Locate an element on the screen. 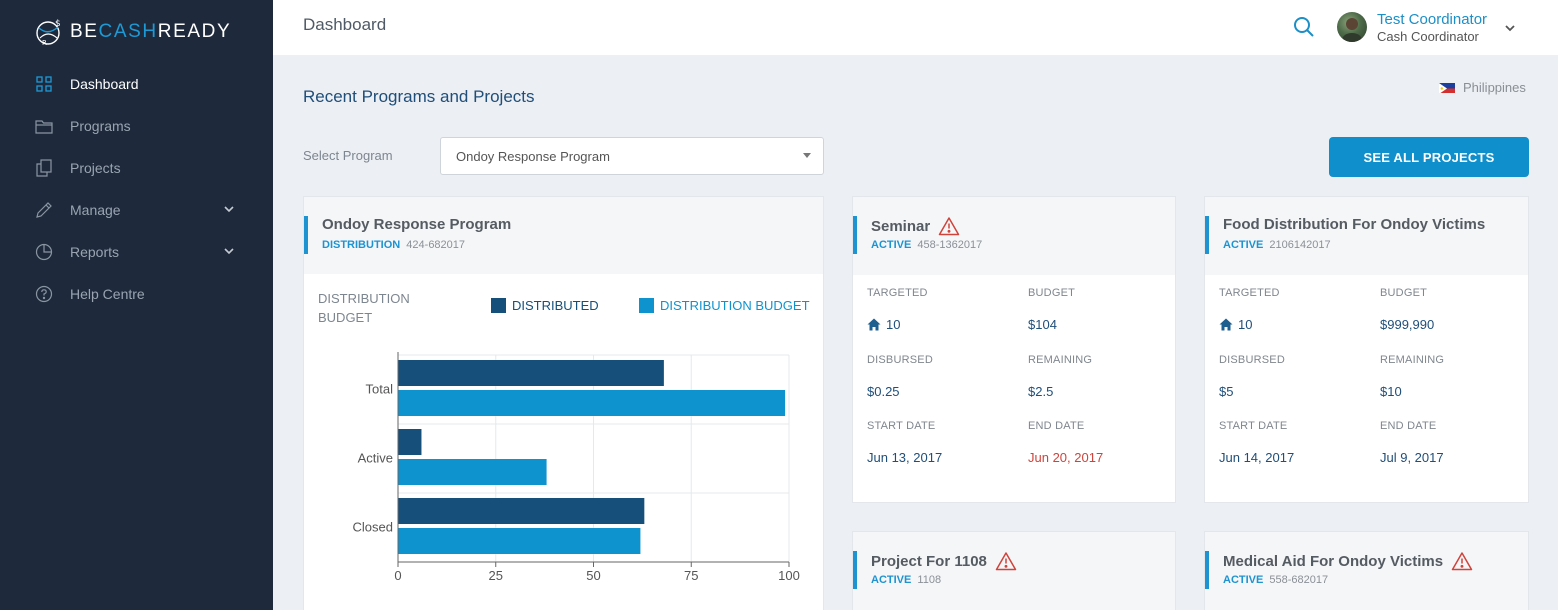  project-card-header: Project For 1108 ACTIVE 1108 is located at coordinates (1014, 571).